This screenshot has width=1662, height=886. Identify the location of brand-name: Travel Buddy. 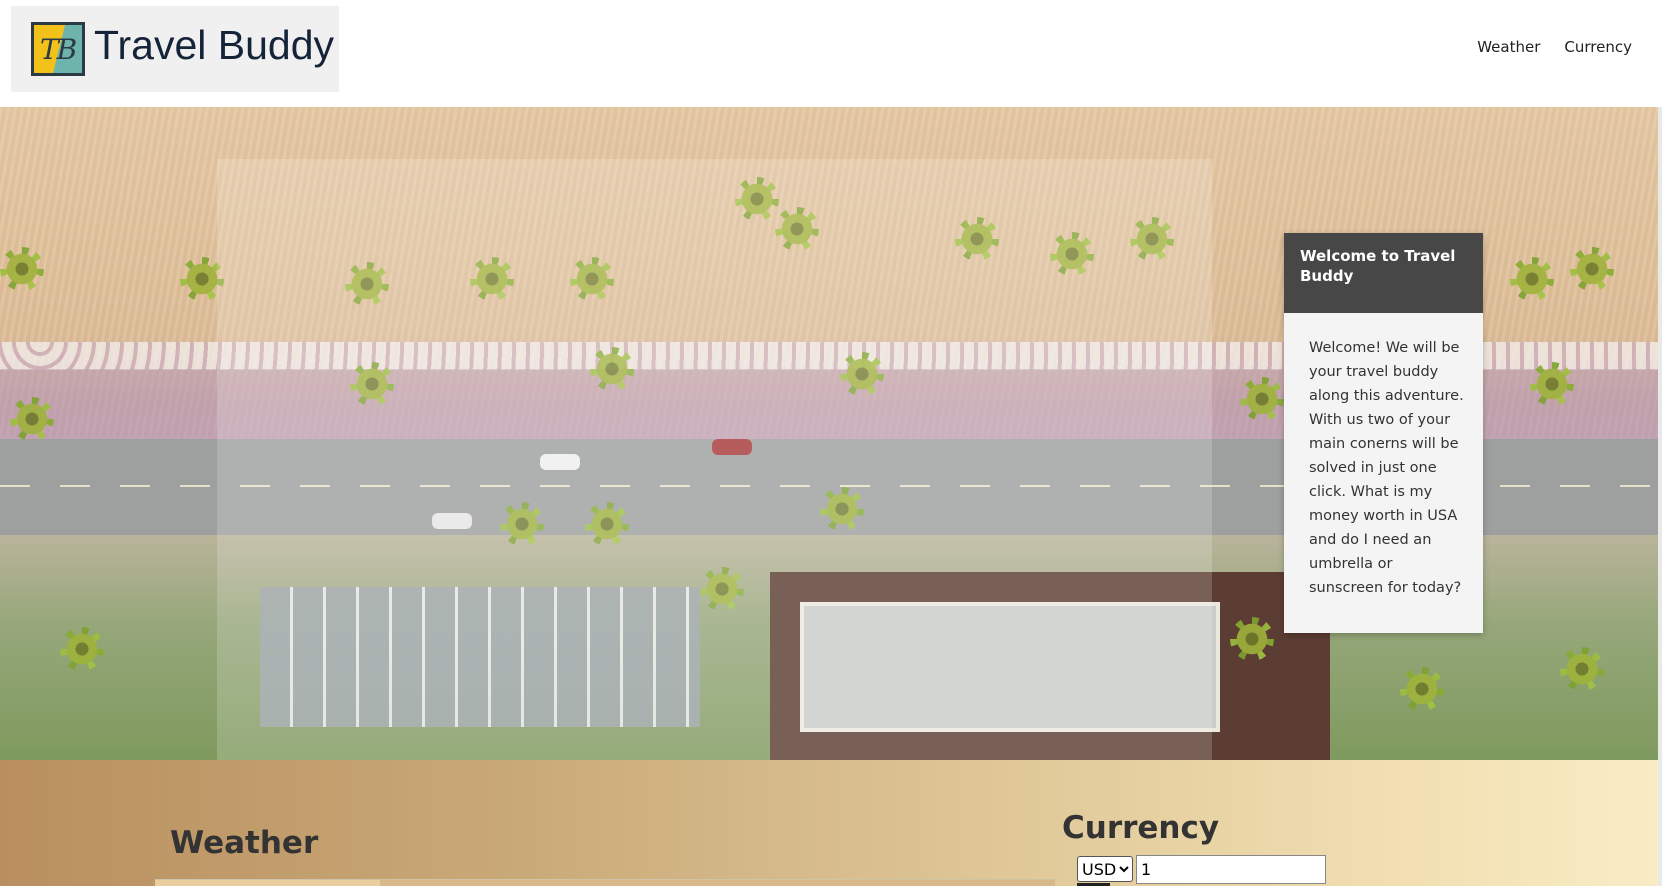
(214, 45).